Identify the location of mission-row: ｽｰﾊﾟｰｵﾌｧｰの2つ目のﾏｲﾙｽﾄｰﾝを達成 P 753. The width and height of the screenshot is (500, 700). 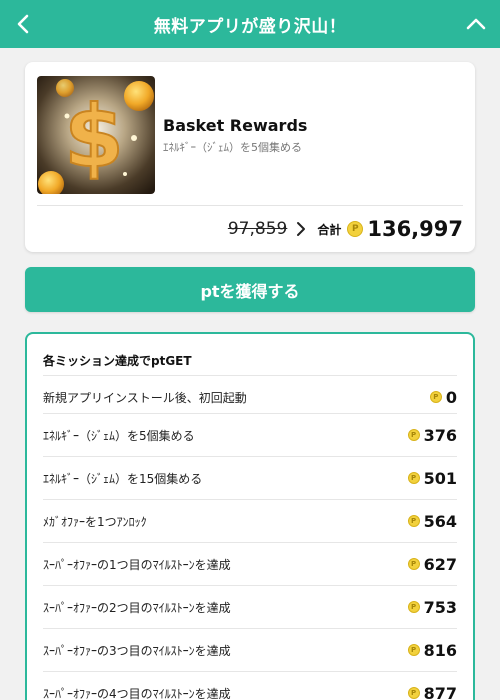
(250, 606).